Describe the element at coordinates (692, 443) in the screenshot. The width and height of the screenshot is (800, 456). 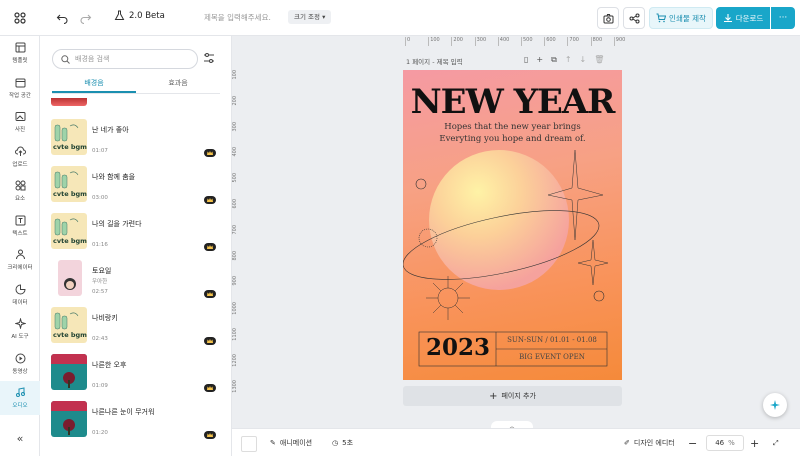
I see `zoom-out-button: −` at that location.